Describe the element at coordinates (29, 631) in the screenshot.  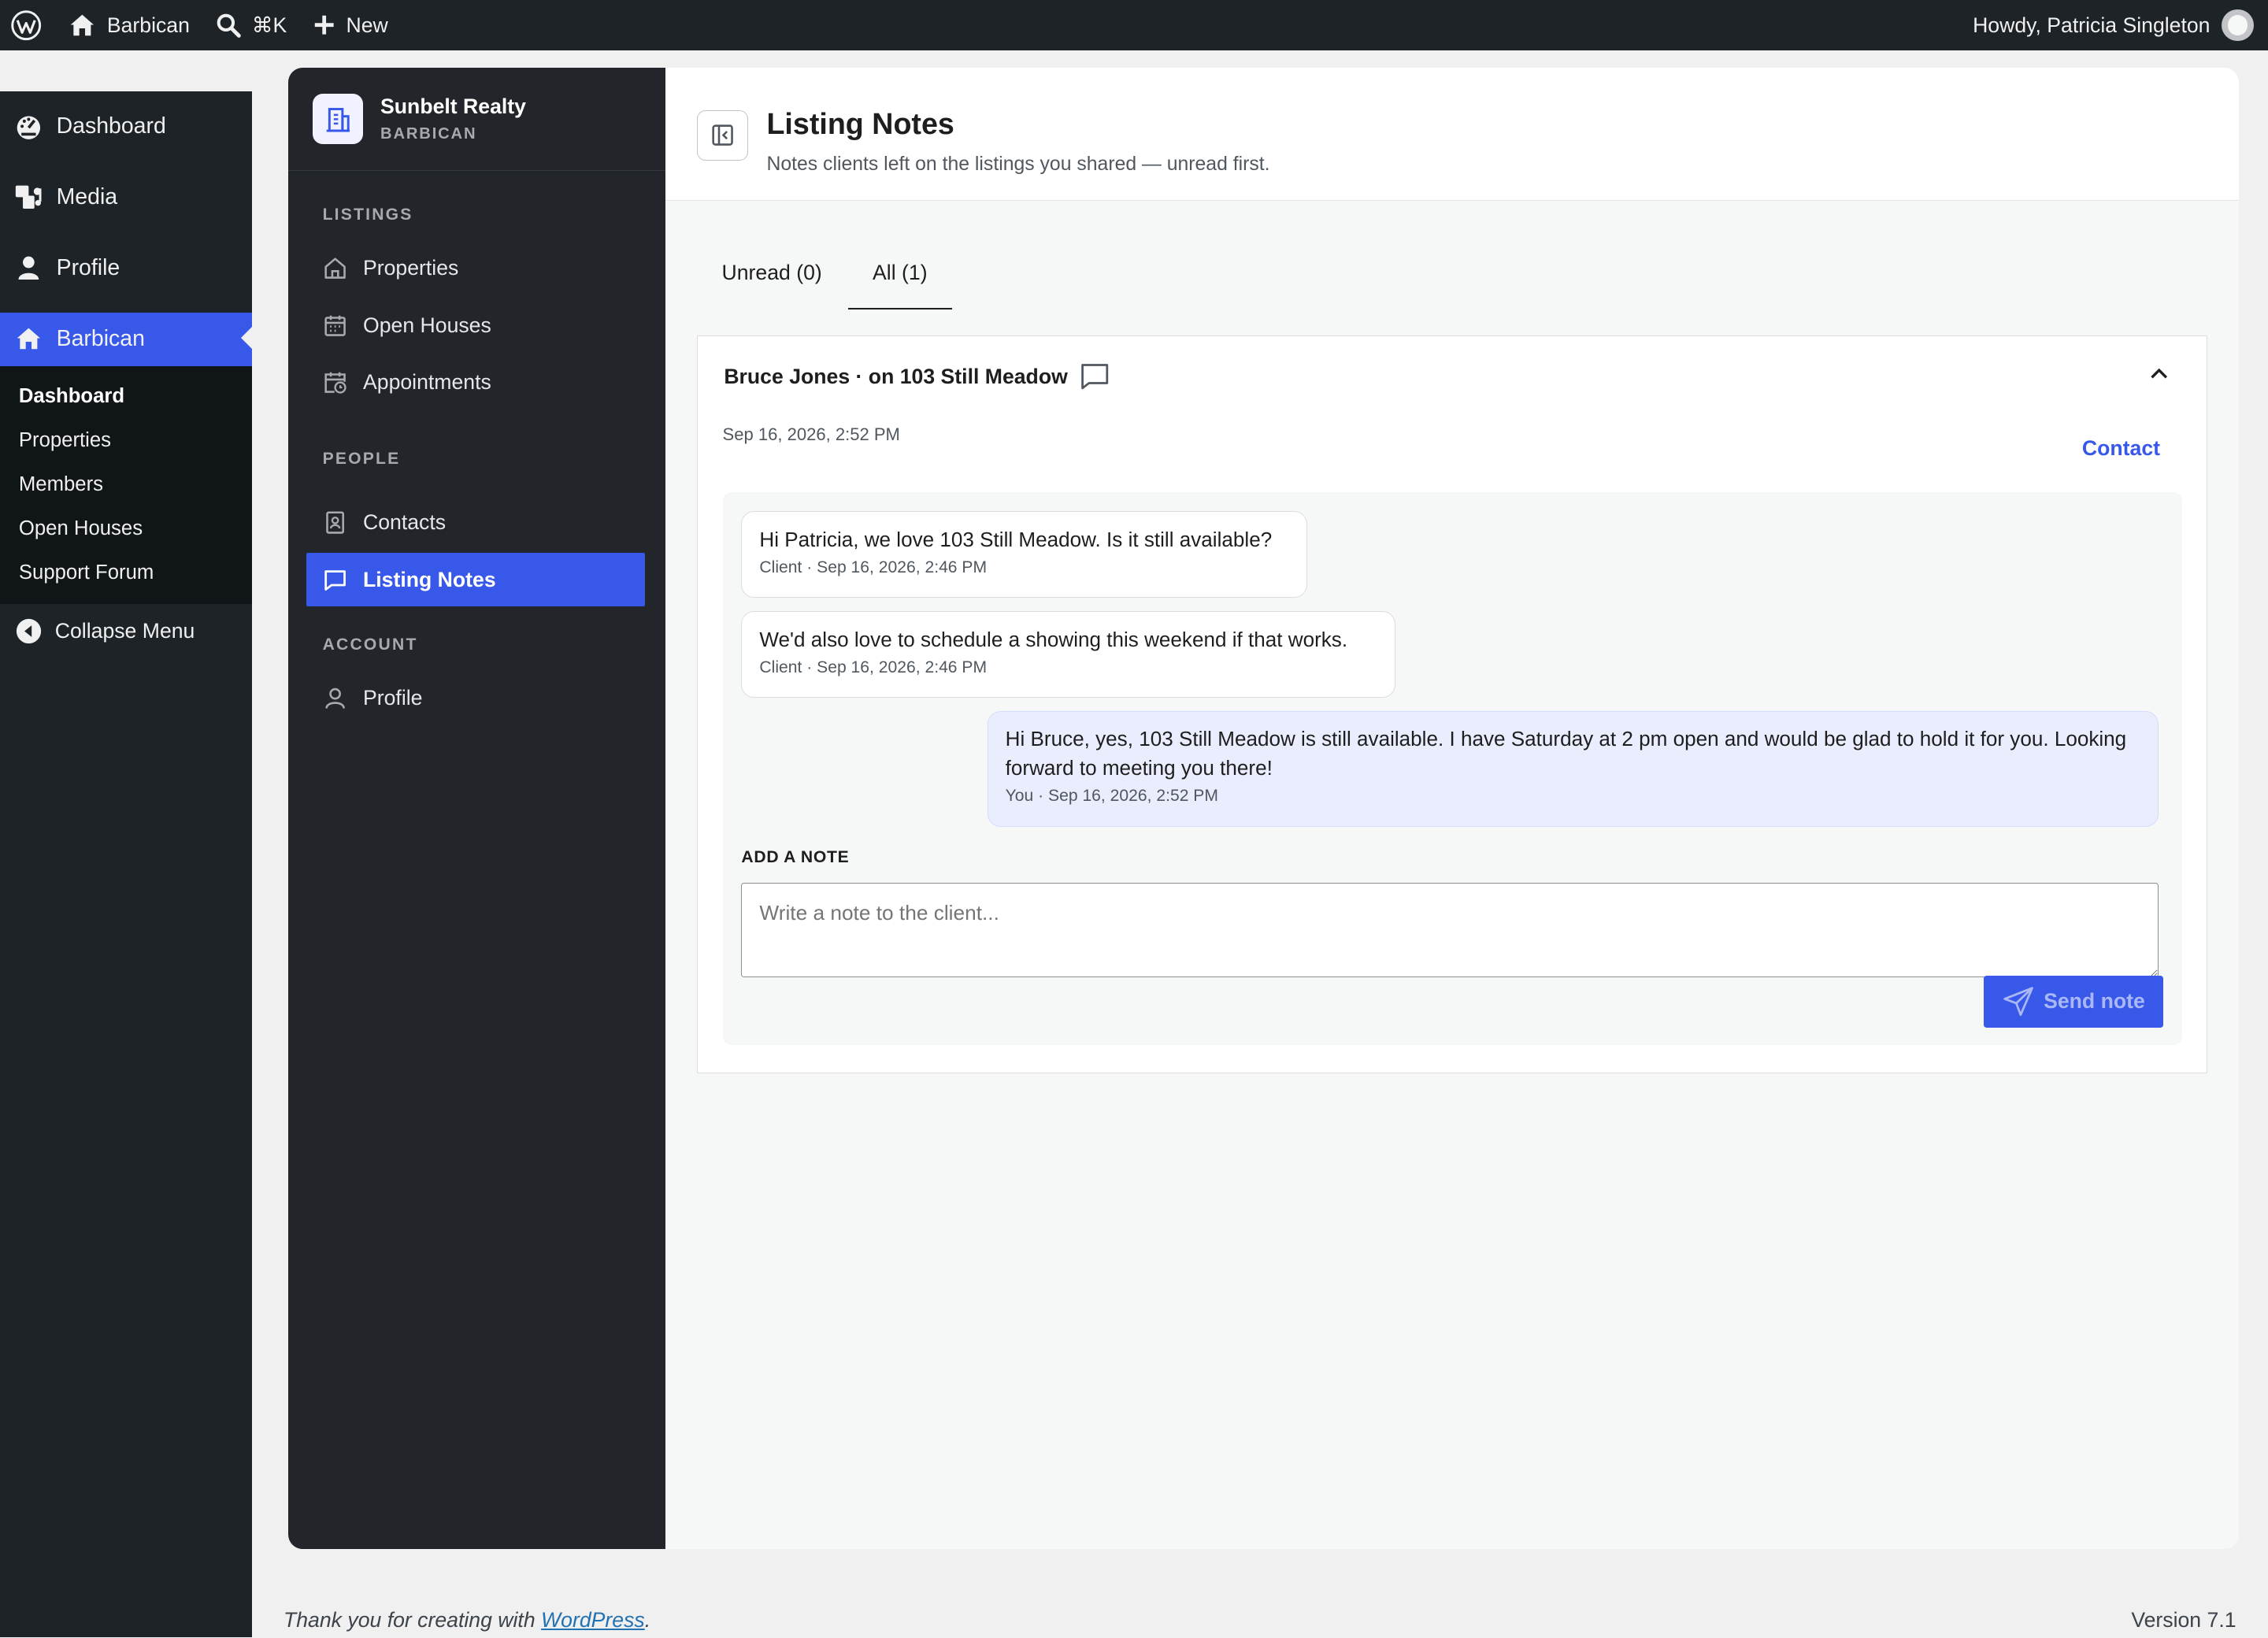
I see `collapse-icon` at that location.